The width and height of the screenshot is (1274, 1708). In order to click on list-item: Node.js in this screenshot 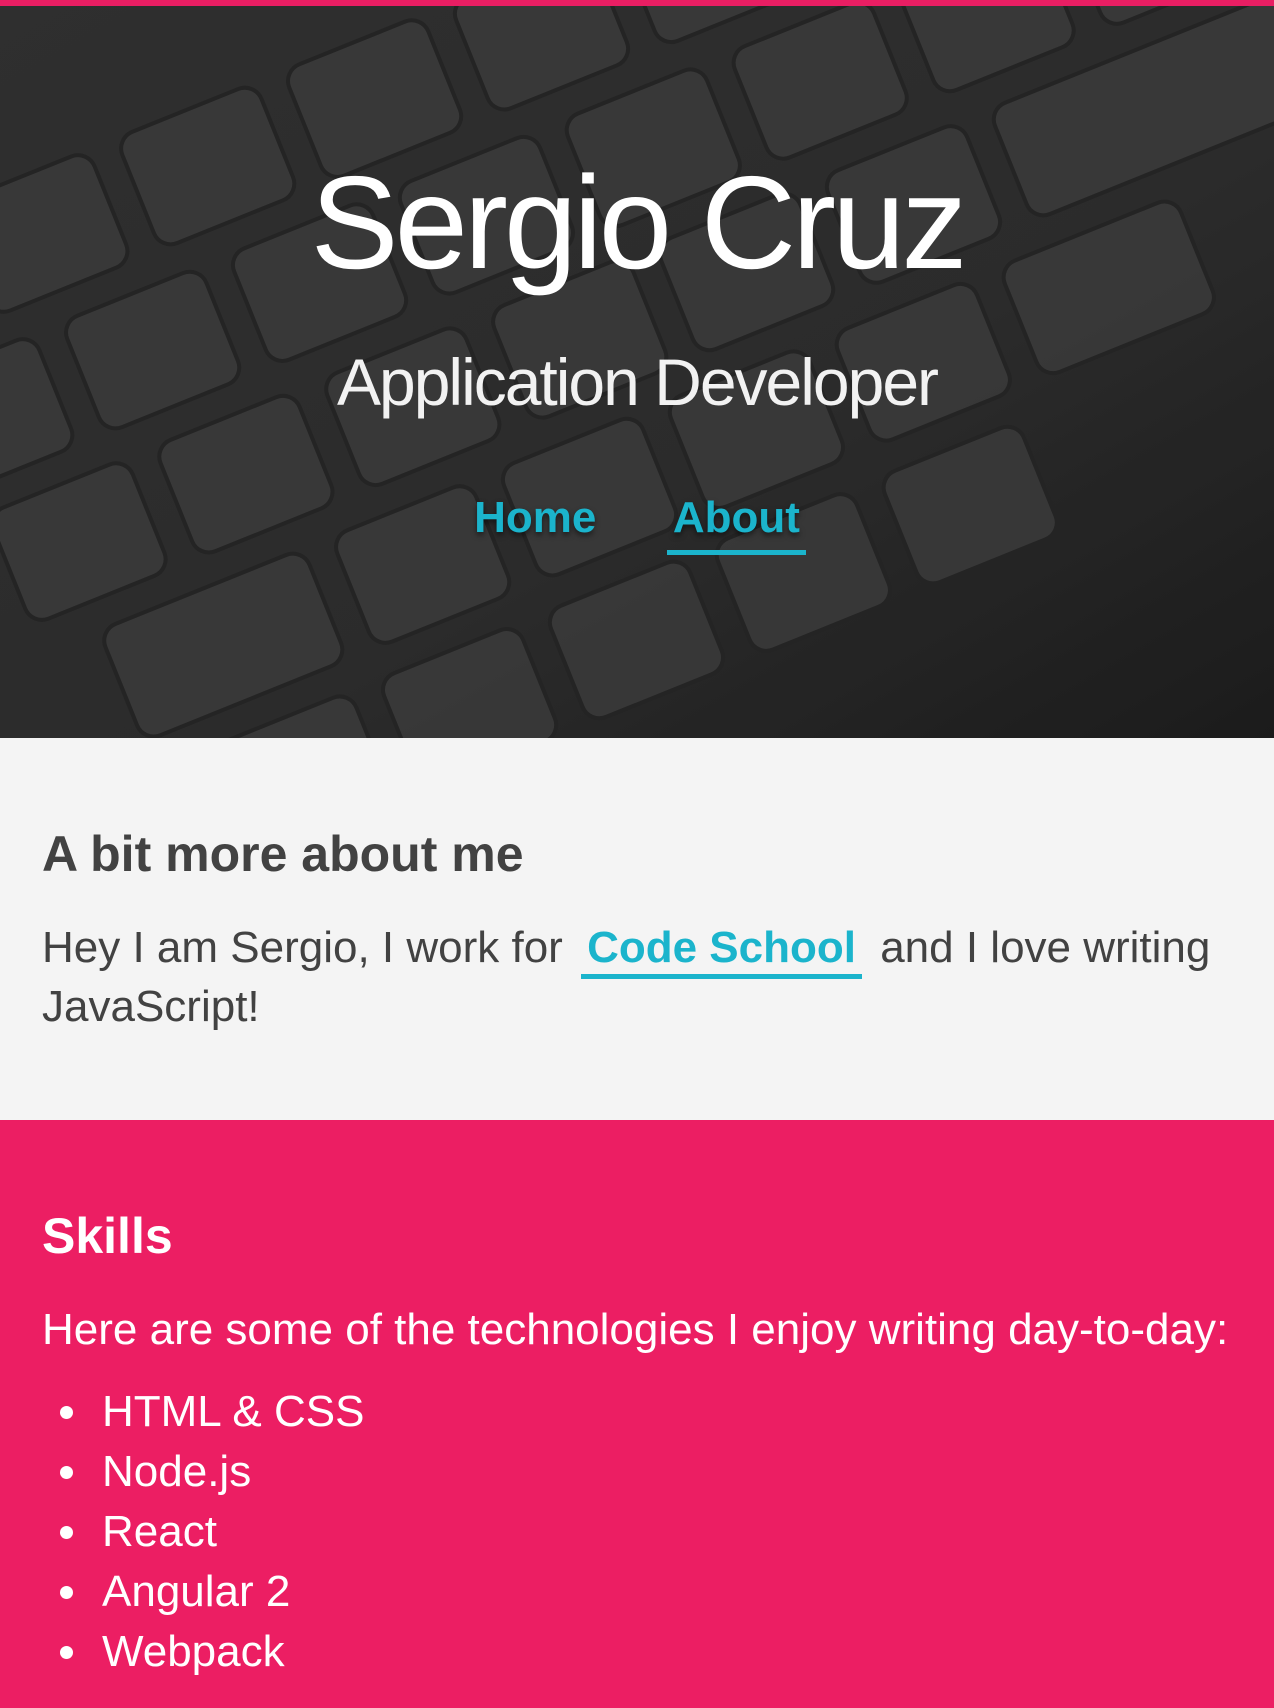, I will do `click(203, 1472)`.